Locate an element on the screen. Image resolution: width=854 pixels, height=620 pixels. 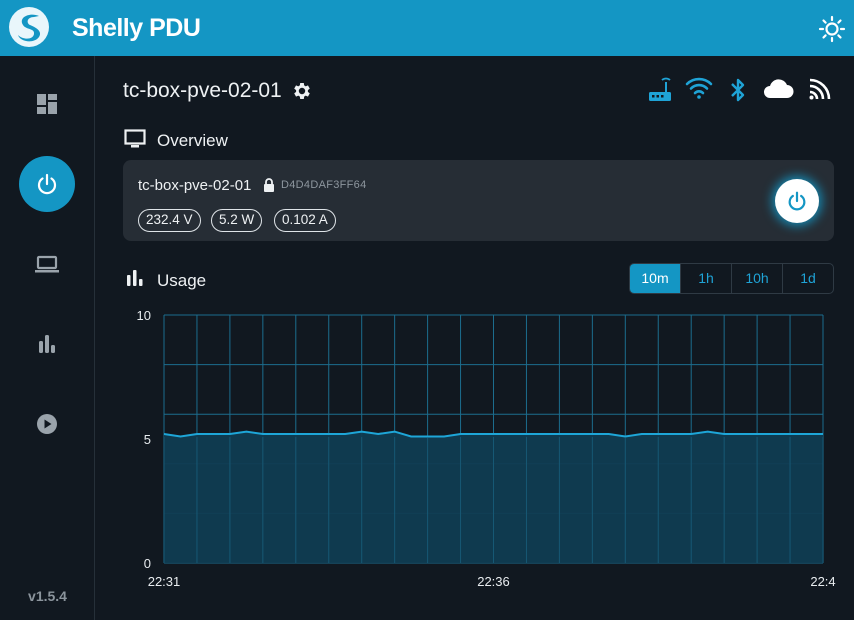
dashboard-icon is located at coordinates (47, 104).